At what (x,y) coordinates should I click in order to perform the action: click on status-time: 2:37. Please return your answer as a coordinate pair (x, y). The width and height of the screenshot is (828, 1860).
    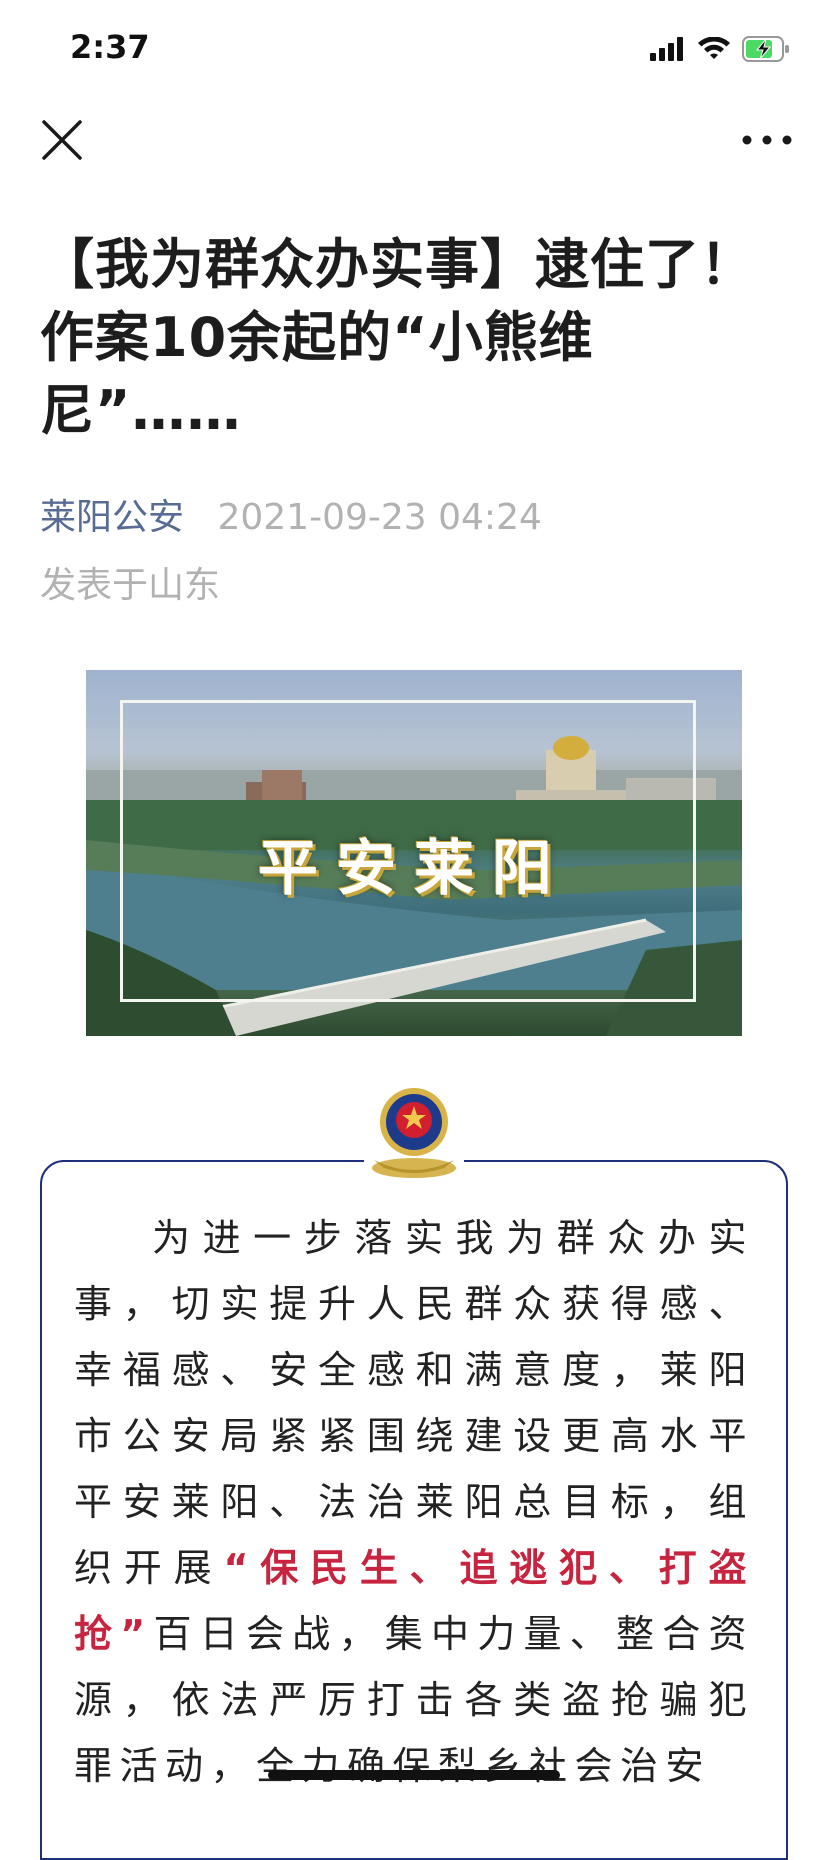
    Looking at the image, I should click on (110, 47).